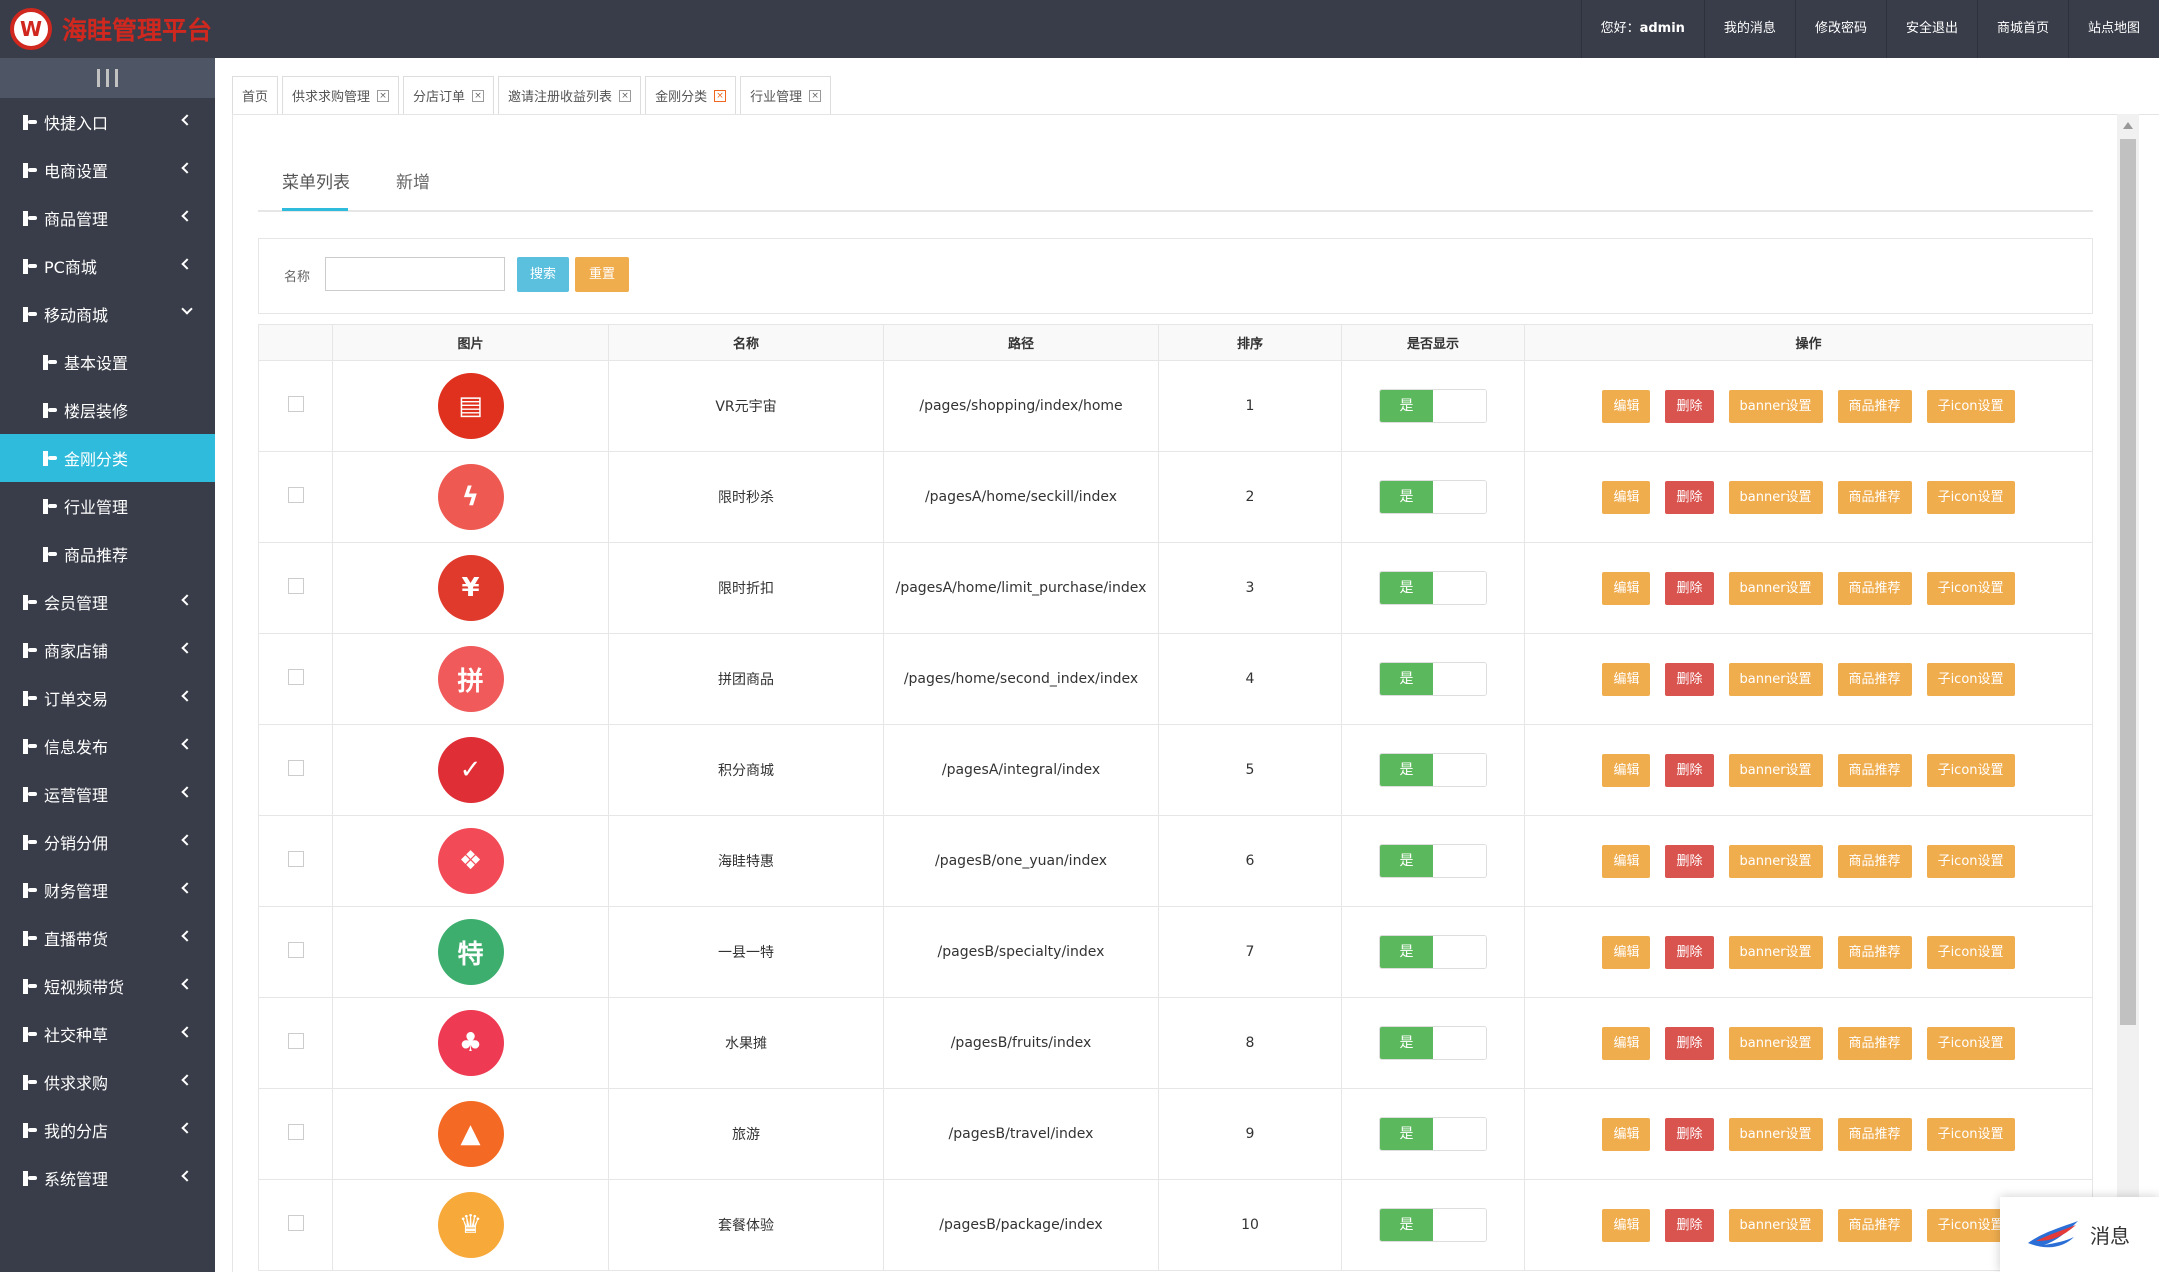 Image resolution: width=2159 pixels, height=1272 pixels. I want to click on sidebar-item: 商品管理, so click(107, 218).